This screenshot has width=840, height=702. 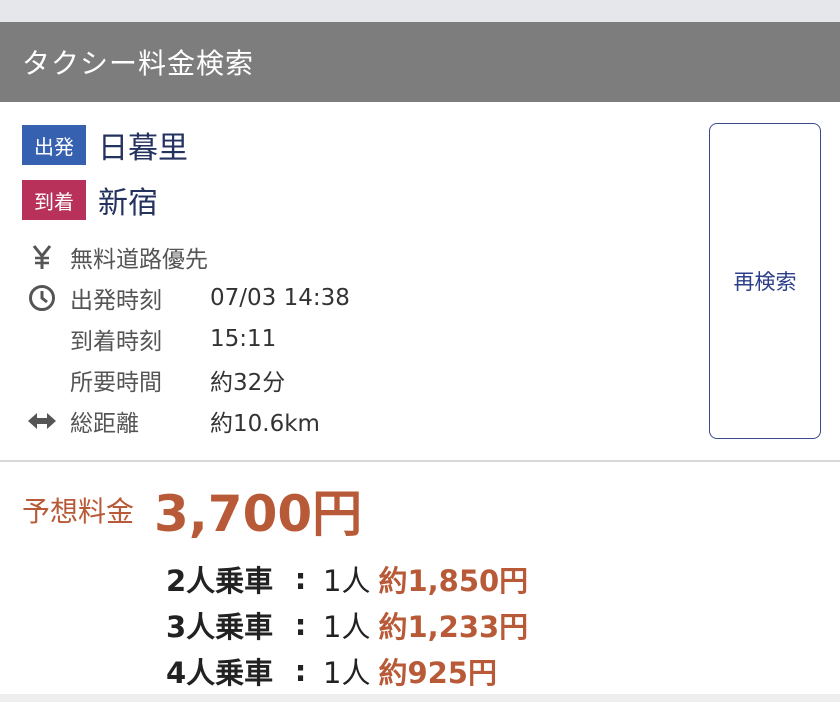 I want to click on arrival-row: 到着 新宿, so click(x=105, y=200).